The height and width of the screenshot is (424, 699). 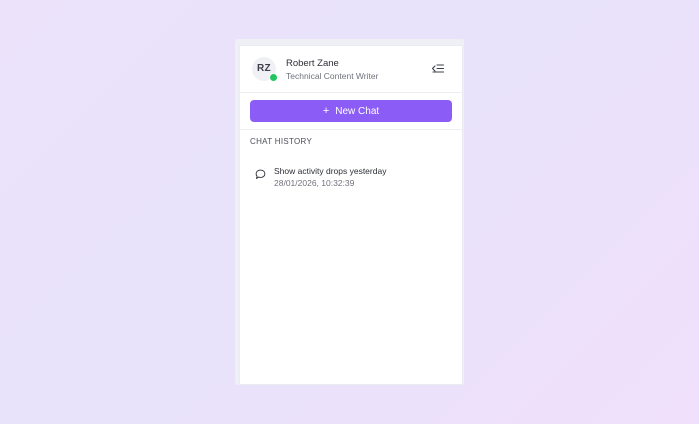 What do you see at coordinates (312, 63) in the screenshot?
I see `user-name: Robert Zane` at bounding box center [312, 63].